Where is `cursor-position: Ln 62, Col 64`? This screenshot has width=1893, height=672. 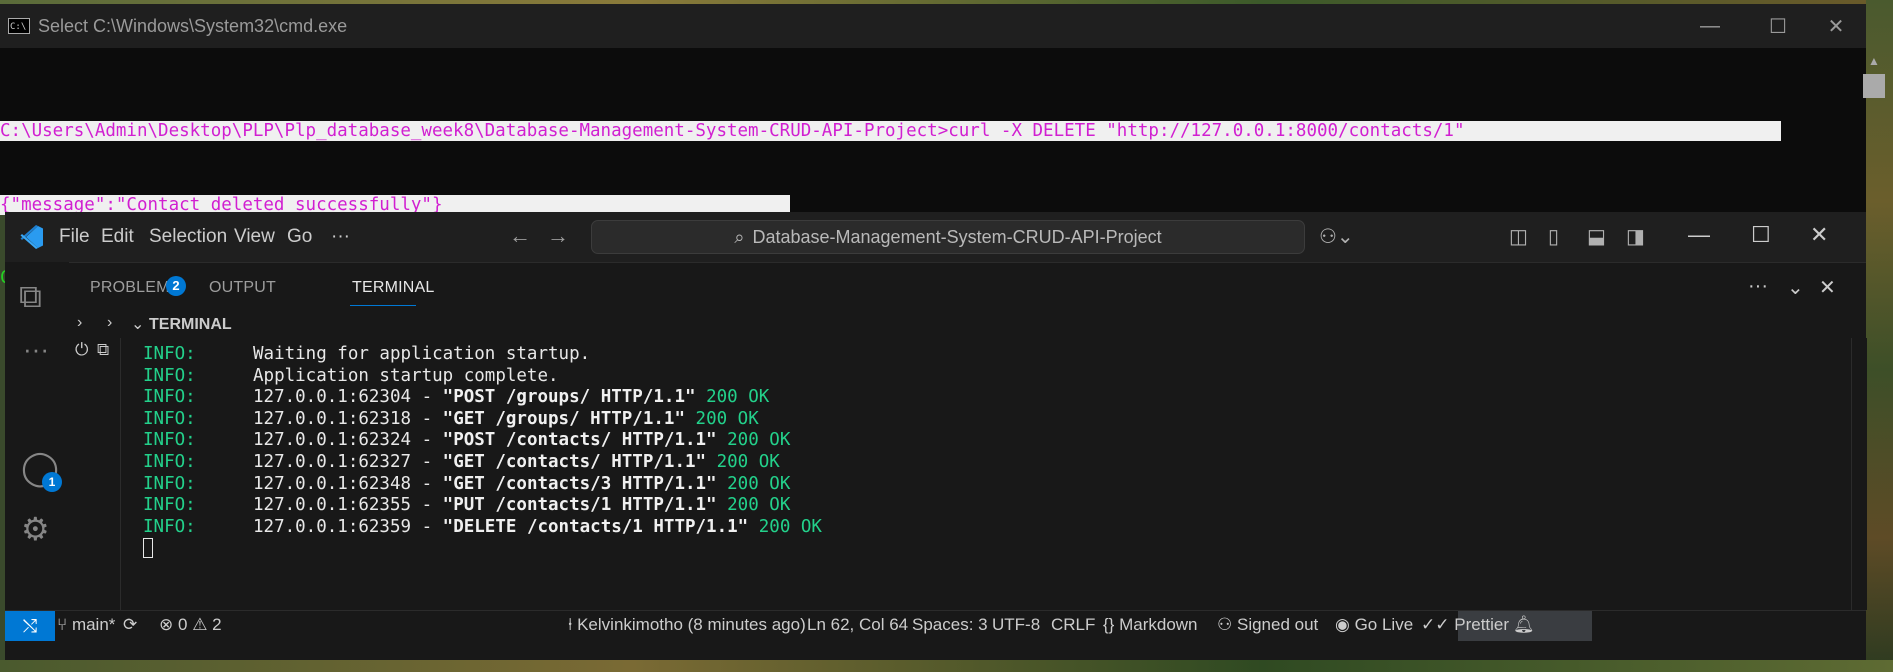 cursor-position: Ln 62, Col 64 is located at coordinates (857, 625).